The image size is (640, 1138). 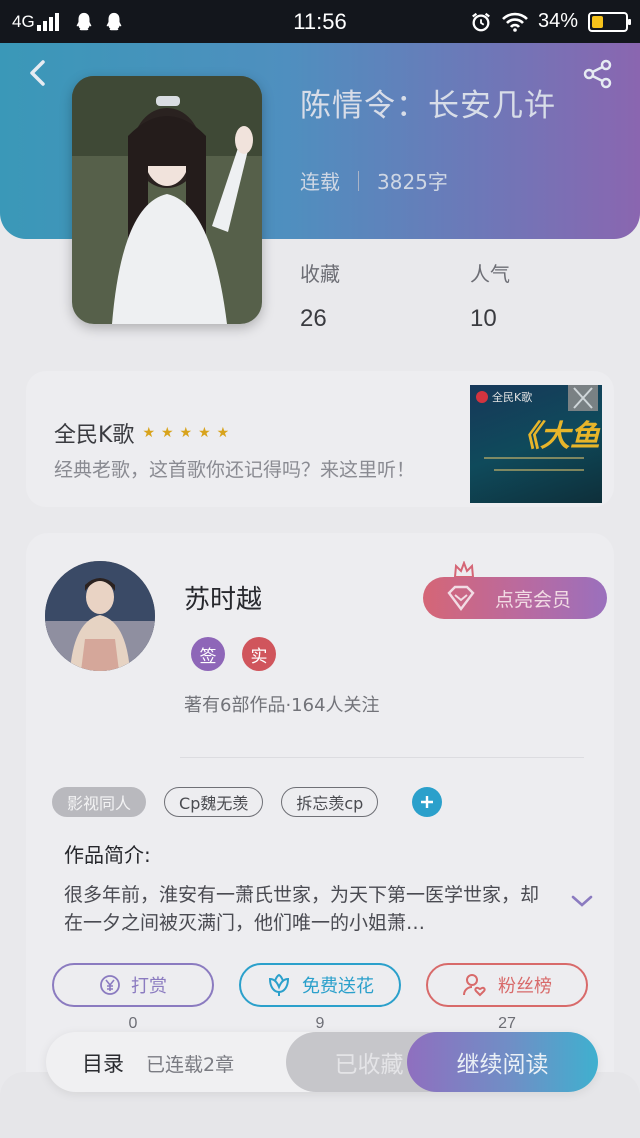 What do you see at coordinates (609, 21) in the screenshot?
I see `battery-icon` at bounding box center [609, 21].